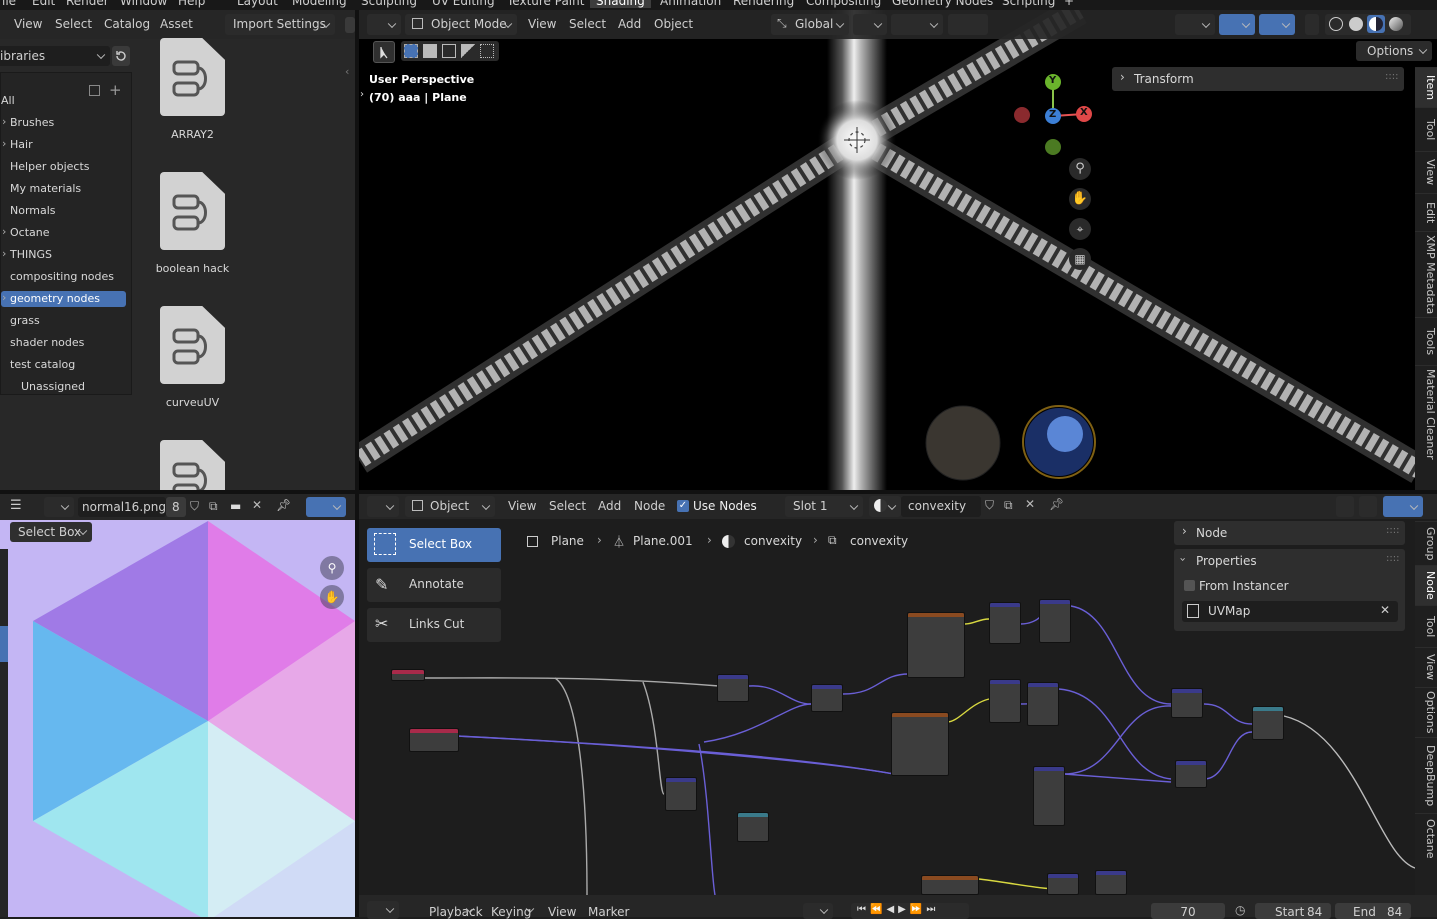 This screenshot has height=919, width=1437. Describe the element at coordinates (1258, 79) in the screenshot. I see `transform-panel: › Transform ::::` at that location.